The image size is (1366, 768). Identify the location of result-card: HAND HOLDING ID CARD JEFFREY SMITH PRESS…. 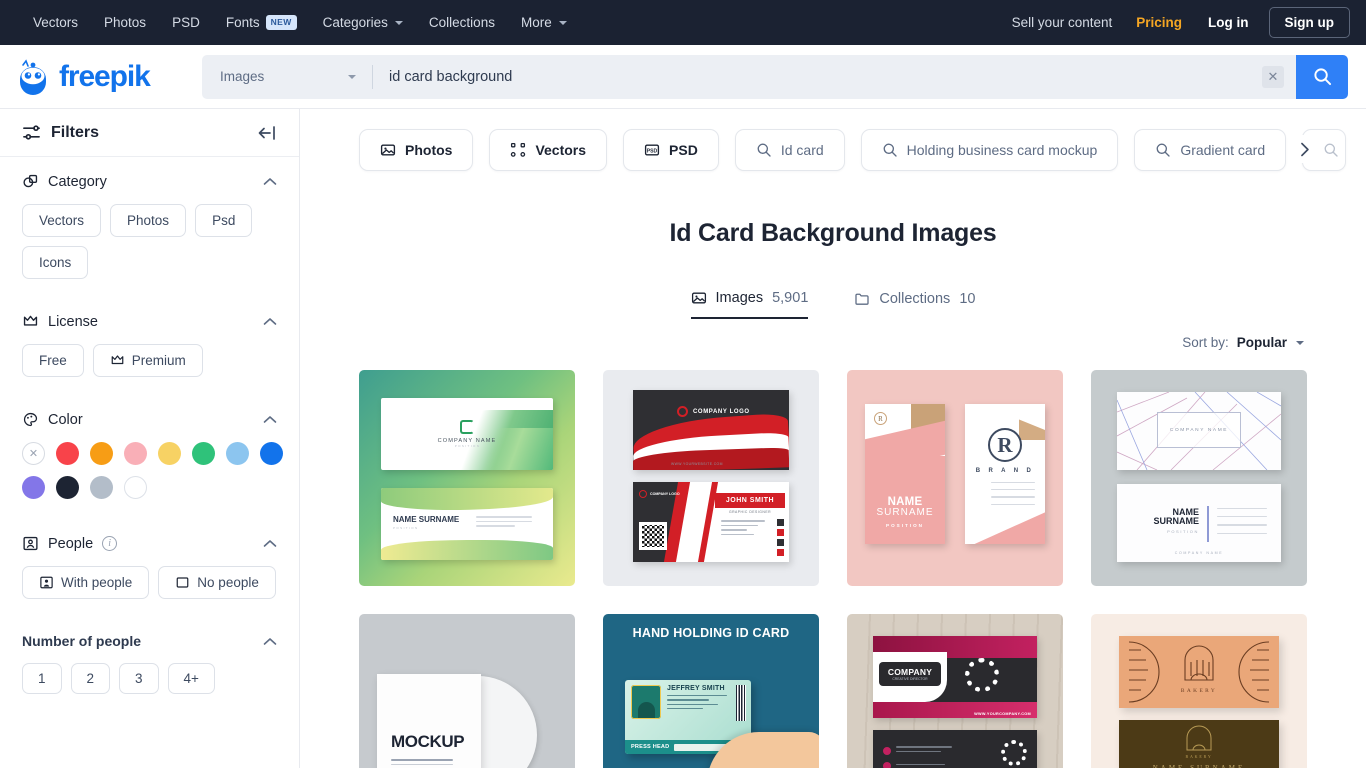
(711, 691).